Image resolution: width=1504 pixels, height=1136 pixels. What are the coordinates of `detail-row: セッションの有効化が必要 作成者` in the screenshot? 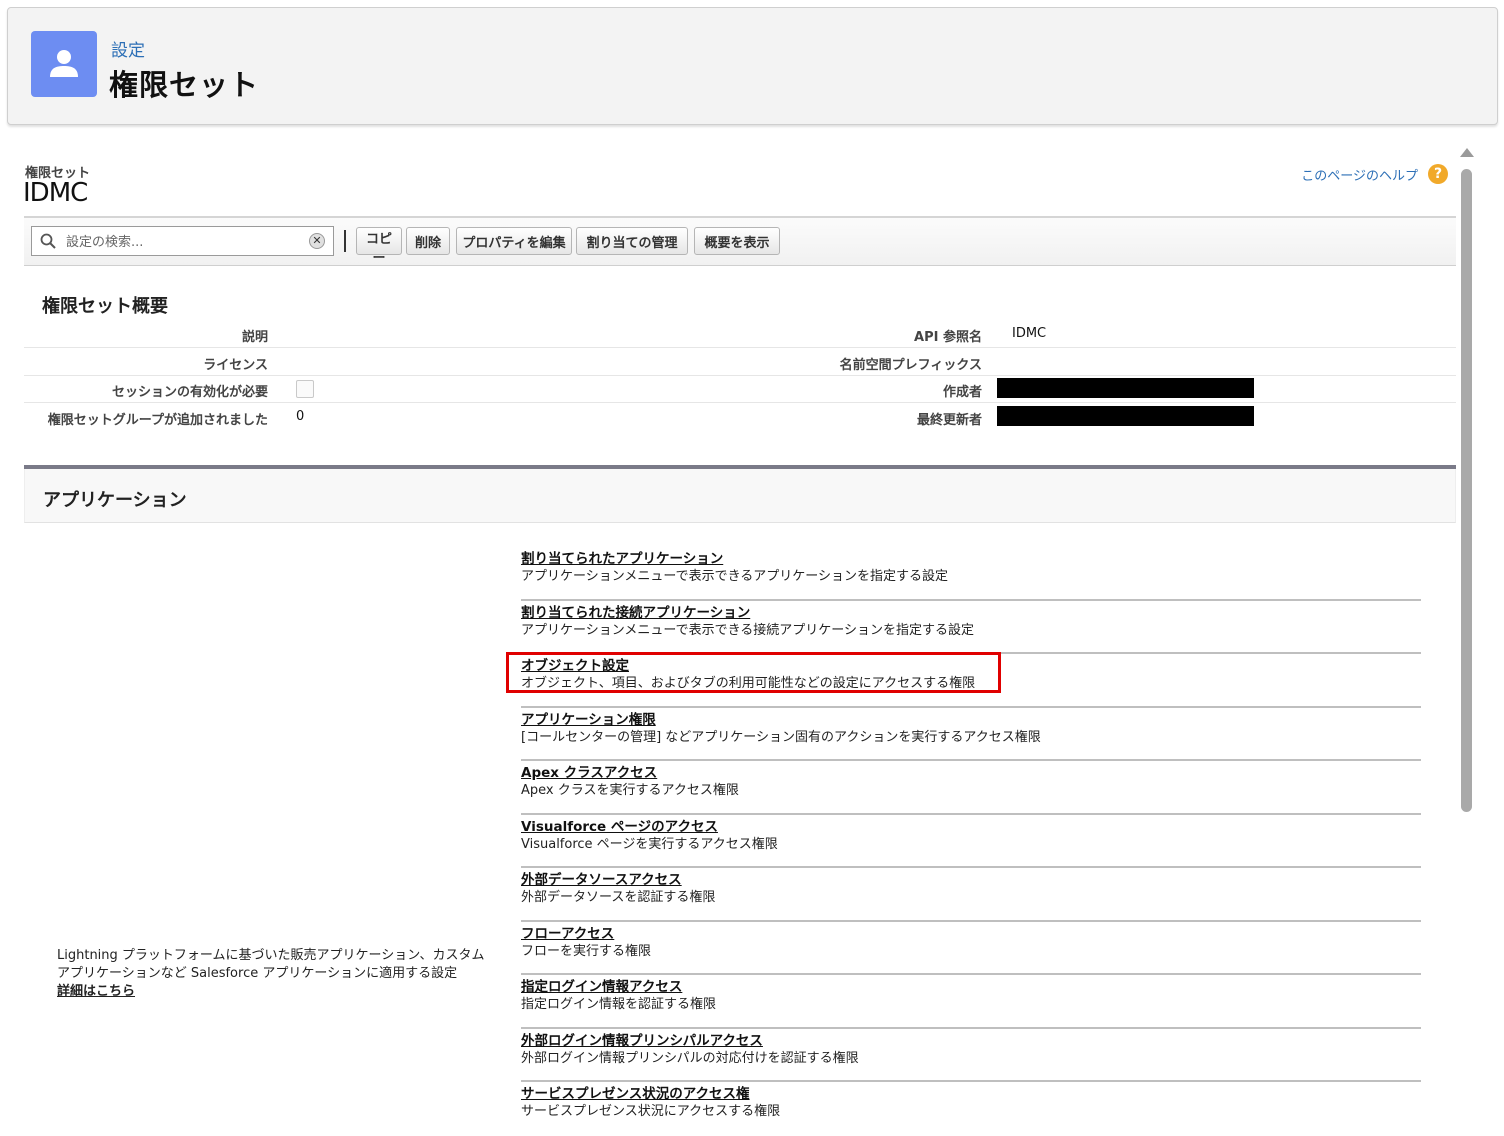 It's located at (740, 389).